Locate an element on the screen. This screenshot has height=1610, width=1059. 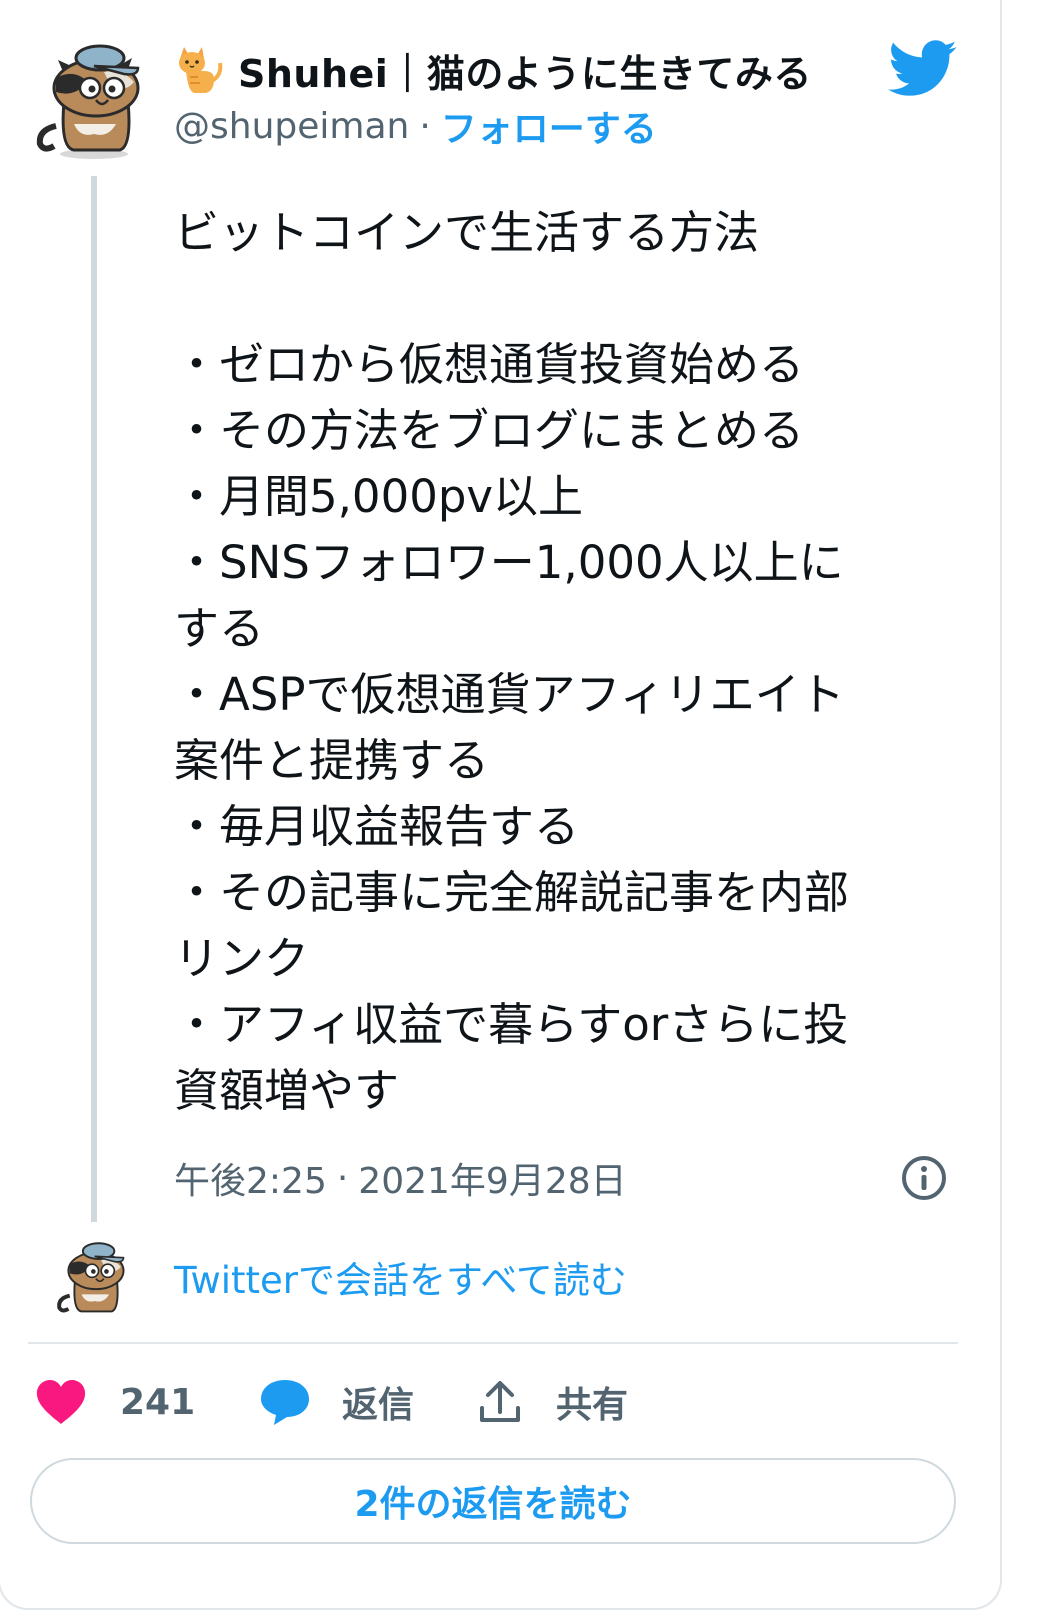
action-bar: 241 返信 共有 is located at coordinates (496, 1402).